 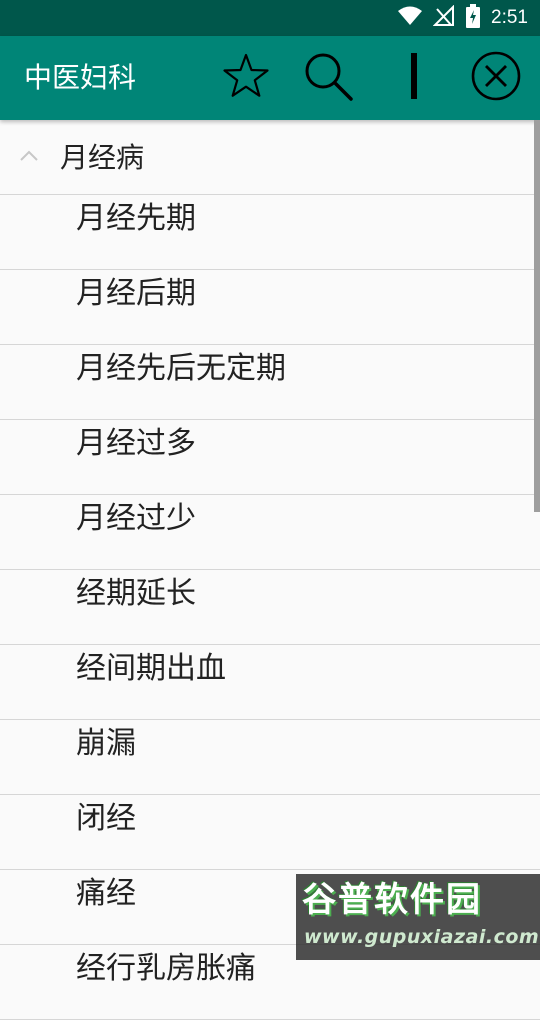 What do you see at coordinates (136, 218) in the screenshot?
I see `list-item-label: 月经先期` at bounding box center [136, 218].